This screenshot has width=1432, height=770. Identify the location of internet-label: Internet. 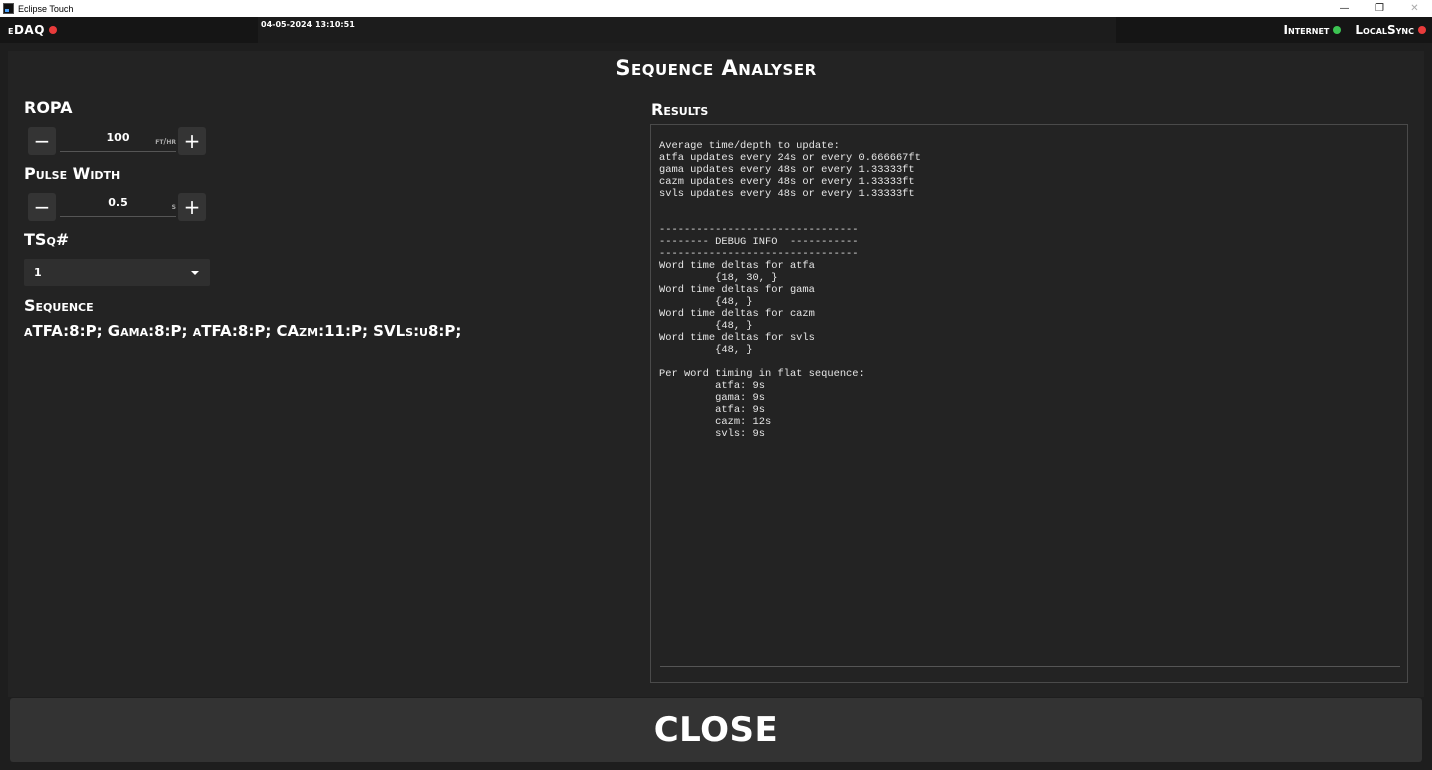
(1306, 30).